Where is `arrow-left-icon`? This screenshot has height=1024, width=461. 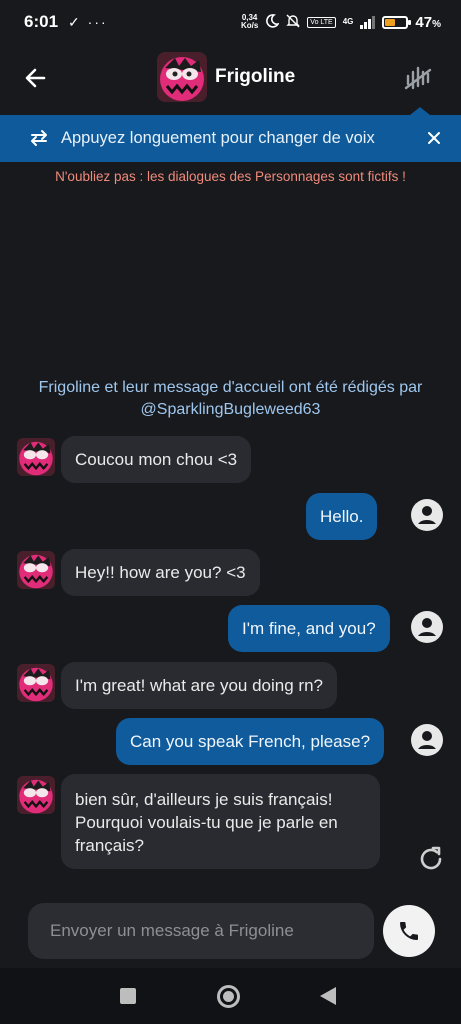 arrow-left-icon is located at coordinates (35, 78).